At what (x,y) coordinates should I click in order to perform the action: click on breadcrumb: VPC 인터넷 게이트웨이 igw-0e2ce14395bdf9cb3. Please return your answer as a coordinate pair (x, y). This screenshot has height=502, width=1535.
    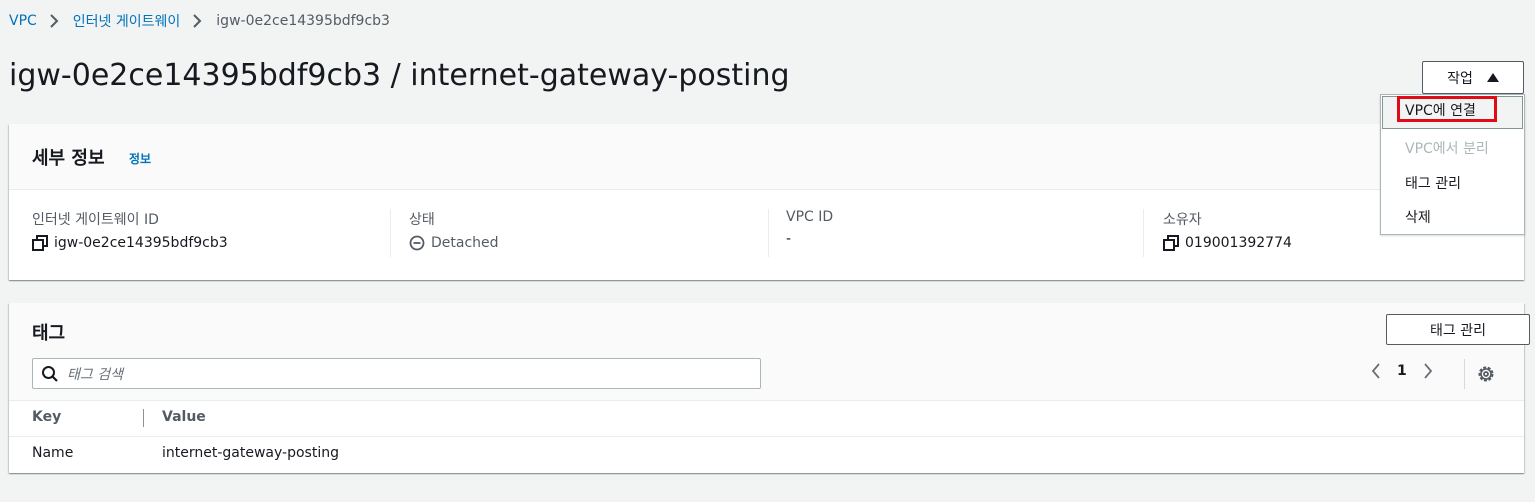
    Looking at the image, I should click on (199, 21).